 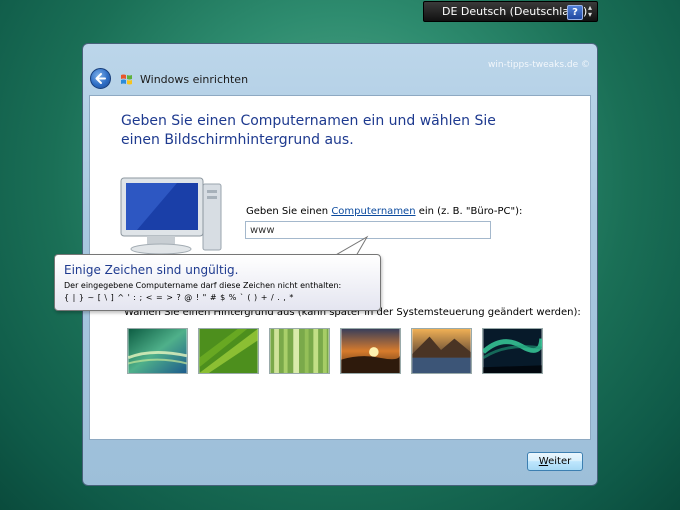 What do you see at coordinates (171, 216) in the screenshot?
I see `computer-icon` at bounding box center [171, 216].